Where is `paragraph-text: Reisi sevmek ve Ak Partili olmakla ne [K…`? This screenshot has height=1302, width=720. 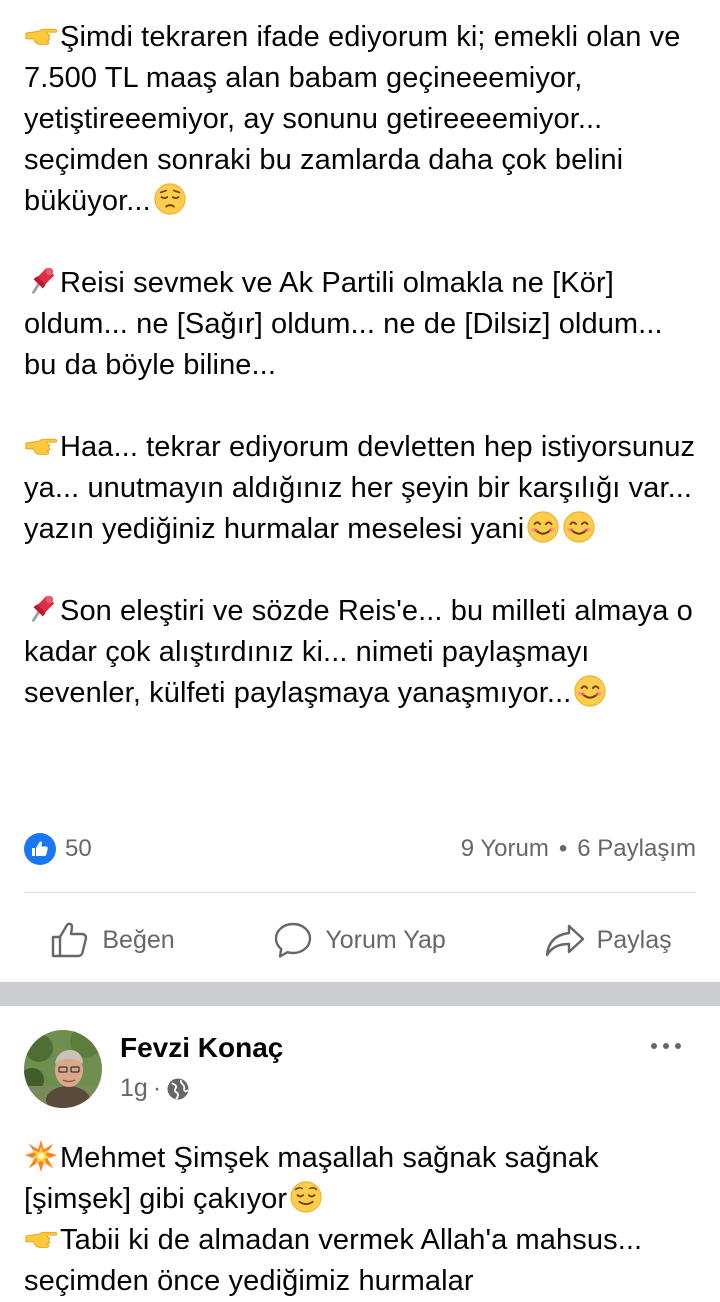 paragraph-text: Reisi sevmek ve Ak Partili olmakla ne [K… is located at coordinates (343, 324).